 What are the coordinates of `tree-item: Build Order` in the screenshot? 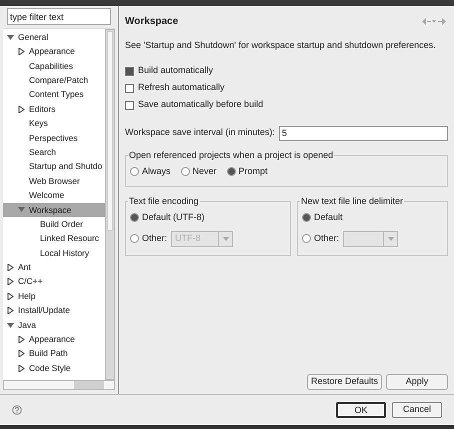 It's located at (54, 224).